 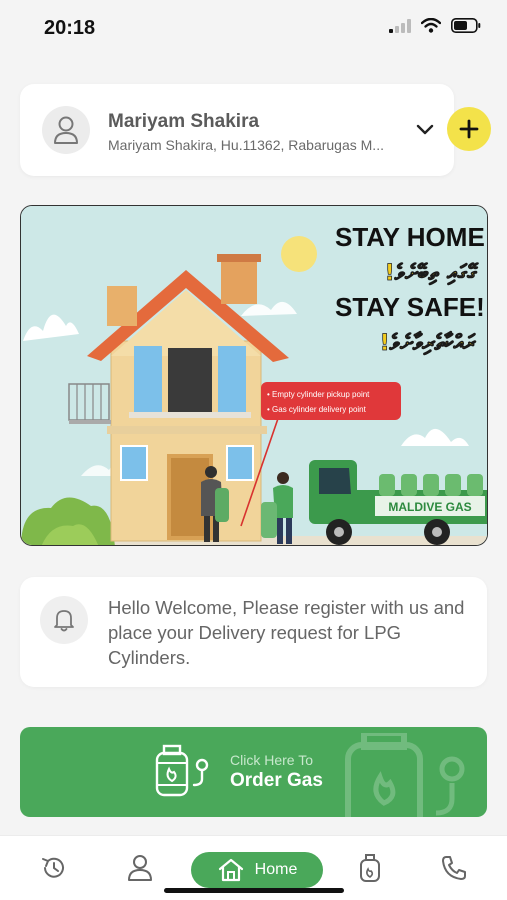 I want to click on profile-icon, so click(x=140, y=868).